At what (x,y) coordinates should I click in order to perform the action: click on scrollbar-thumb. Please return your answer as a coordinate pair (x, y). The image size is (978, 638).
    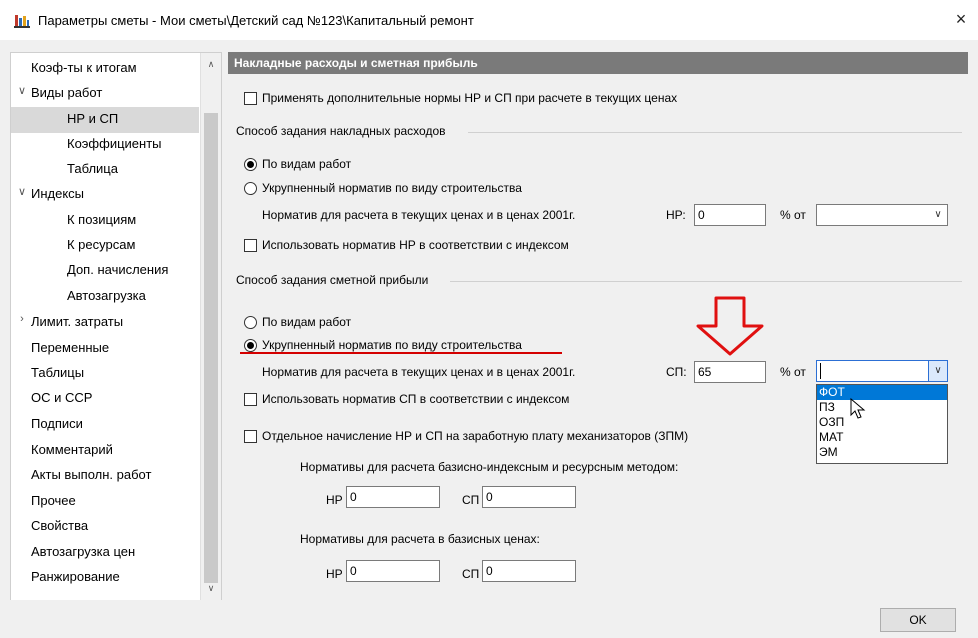
    Looking at the image, I should click on (211, 348).